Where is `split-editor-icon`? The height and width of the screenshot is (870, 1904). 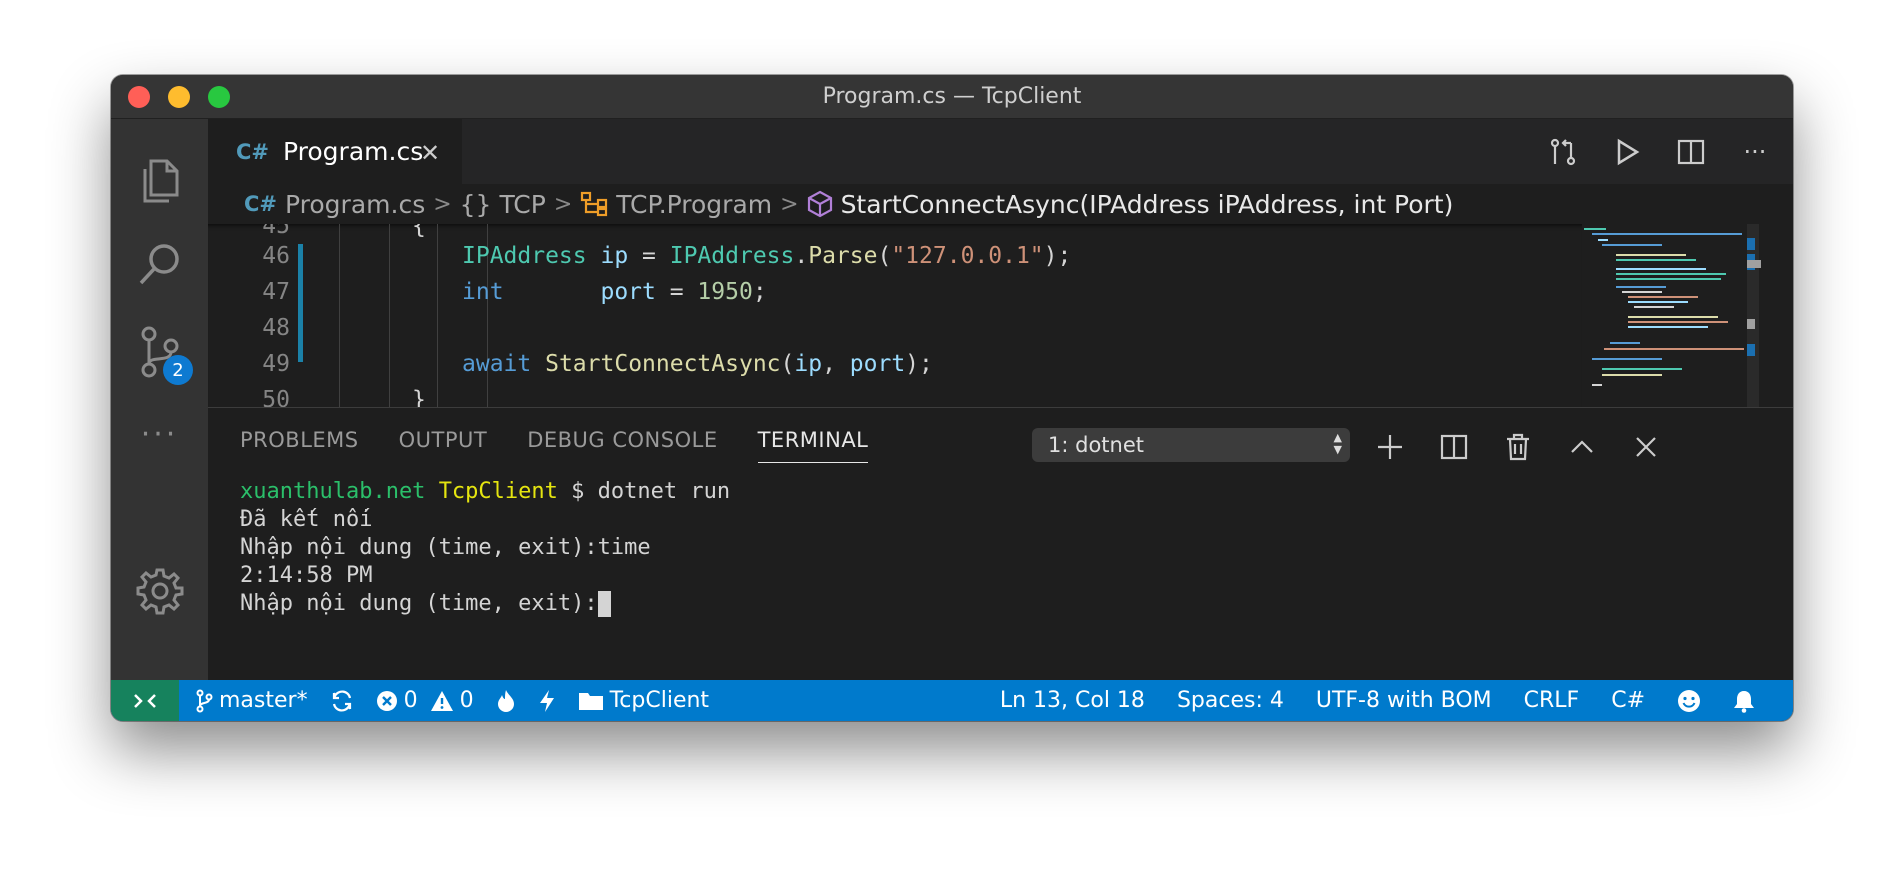 split-editor-icon is located at coordinates (1691, 152).